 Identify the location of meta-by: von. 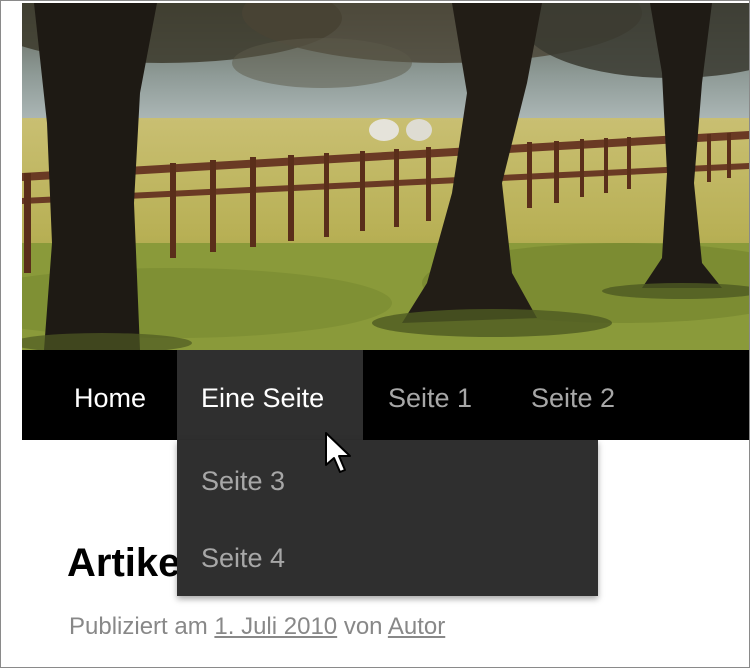
(363, 626).